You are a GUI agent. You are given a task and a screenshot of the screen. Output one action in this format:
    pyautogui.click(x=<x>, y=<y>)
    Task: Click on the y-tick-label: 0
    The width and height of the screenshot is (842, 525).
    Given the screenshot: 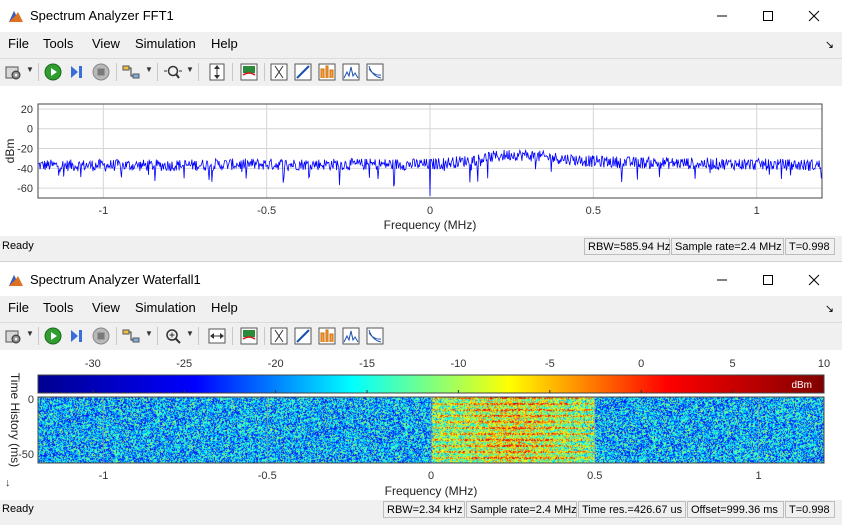 What is the action you would take?
    pyautogui.click(x=31, y=400)
    